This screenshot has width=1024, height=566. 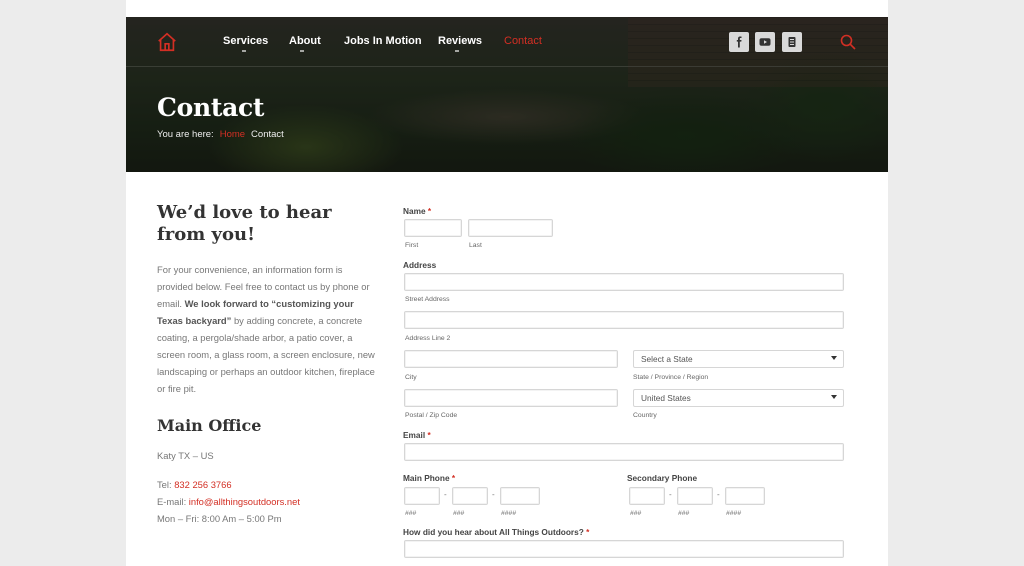 I want to click on country-select-value: United States, so click(x=666, y=398).